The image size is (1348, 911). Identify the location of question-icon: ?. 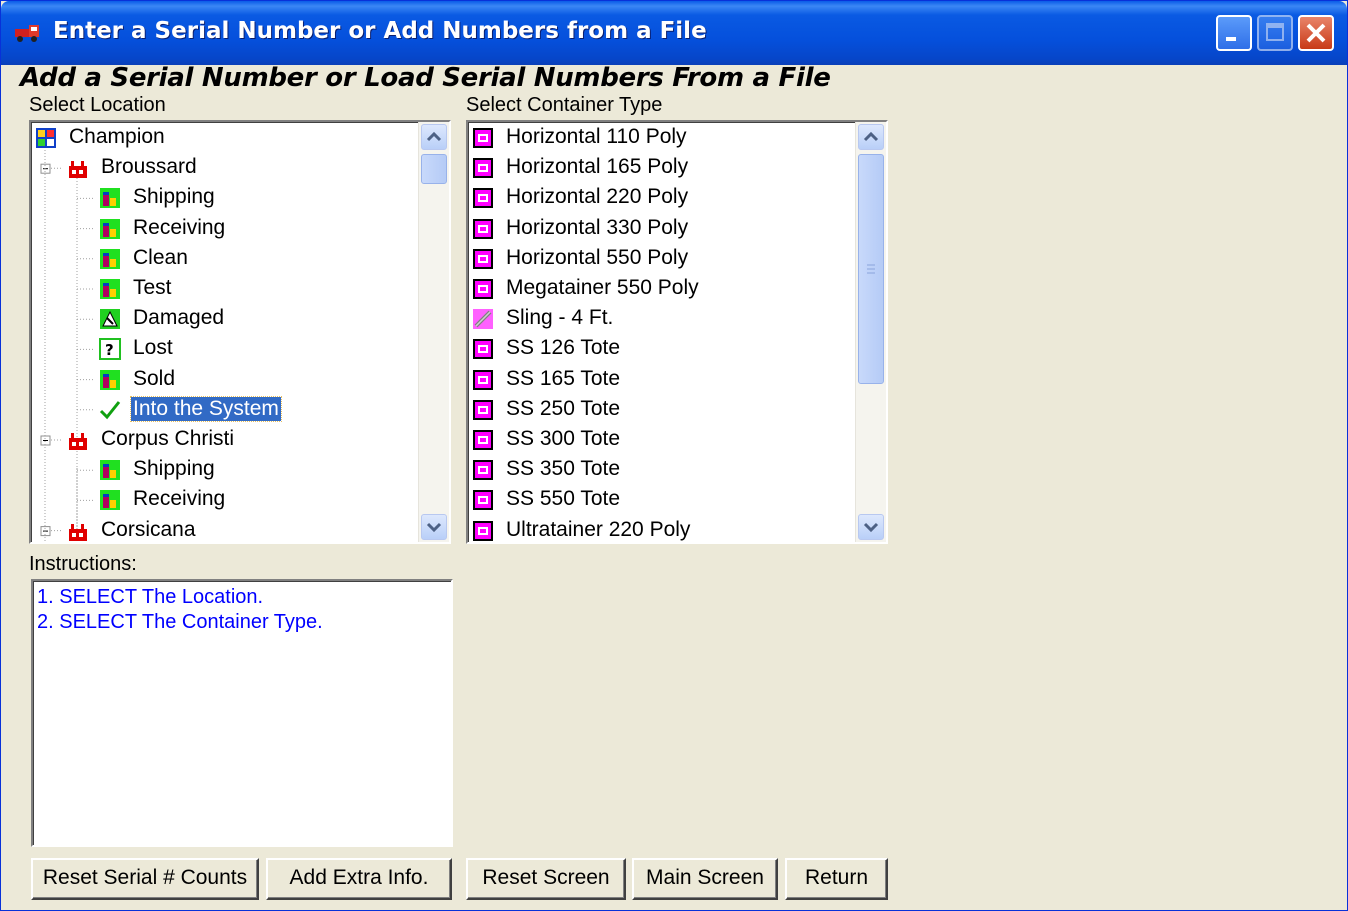
(110, 349).